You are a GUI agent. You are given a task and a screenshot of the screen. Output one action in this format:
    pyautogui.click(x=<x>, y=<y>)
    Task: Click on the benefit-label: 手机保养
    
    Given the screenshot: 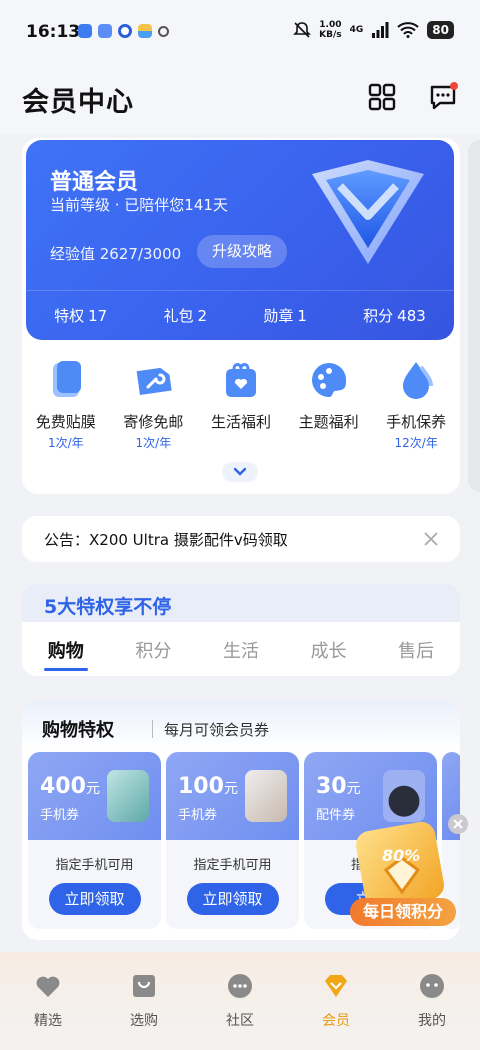 What is the action you would take?
    pyautogui.click(x=416, y=422)
    